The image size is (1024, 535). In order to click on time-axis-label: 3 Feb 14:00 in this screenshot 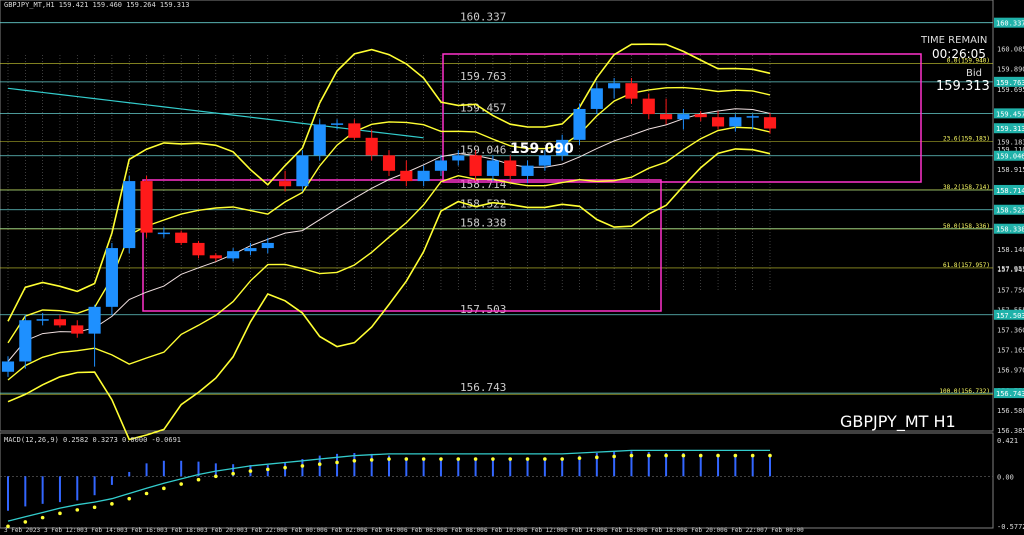, I will do `click(104, 530)`.